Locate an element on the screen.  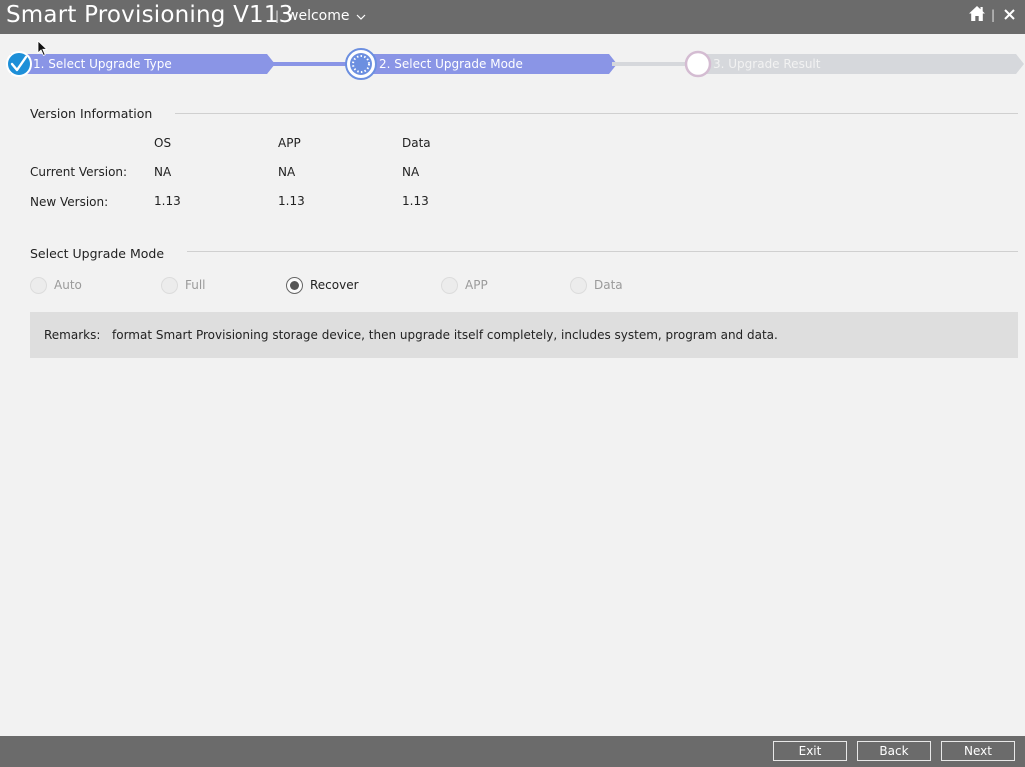
radio-circle-selected is located at coordinates (294, 285).